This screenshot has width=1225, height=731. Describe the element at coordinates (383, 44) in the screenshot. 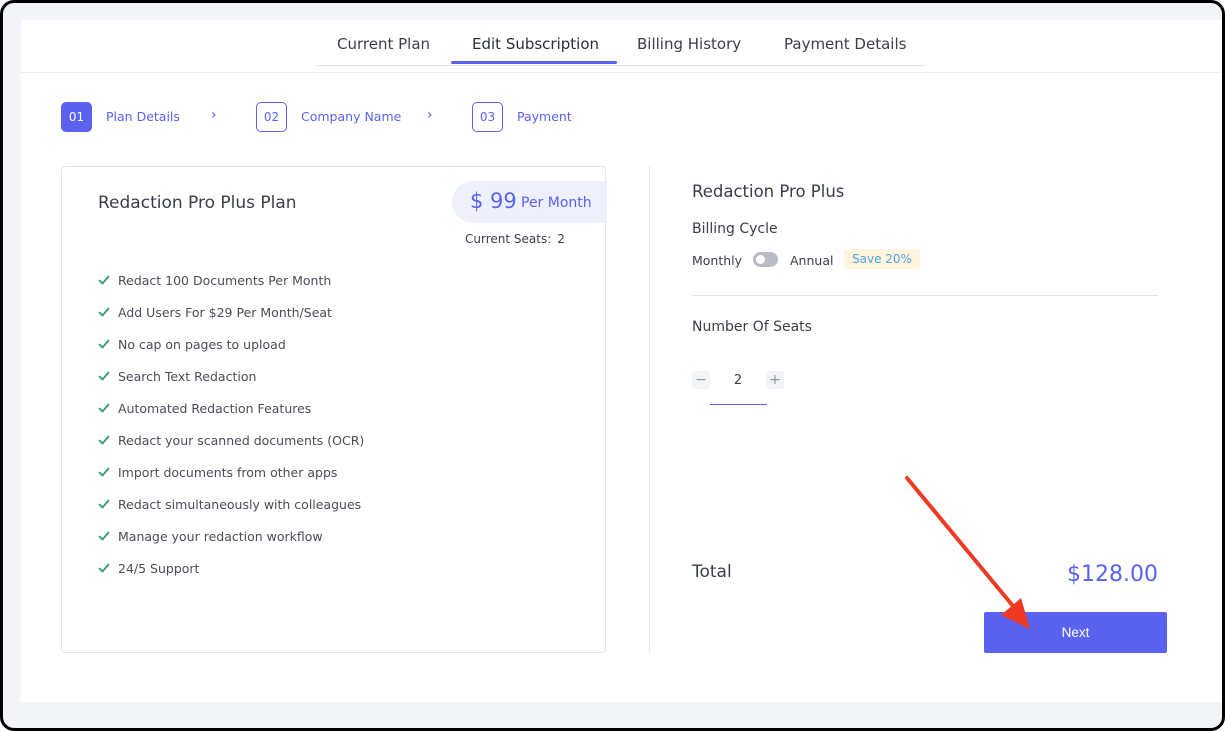

I see `tab-current-plan: Current Plan` at that location.